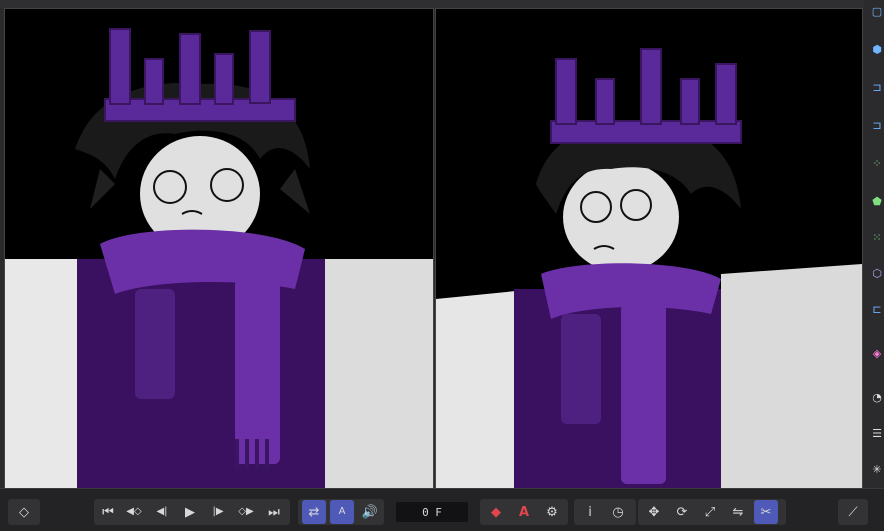 The height and width of the screenshot is (531, 884). Describe the element at coordinates (524, 512) in the screenshot. I see `autokey-button: A` at that location.